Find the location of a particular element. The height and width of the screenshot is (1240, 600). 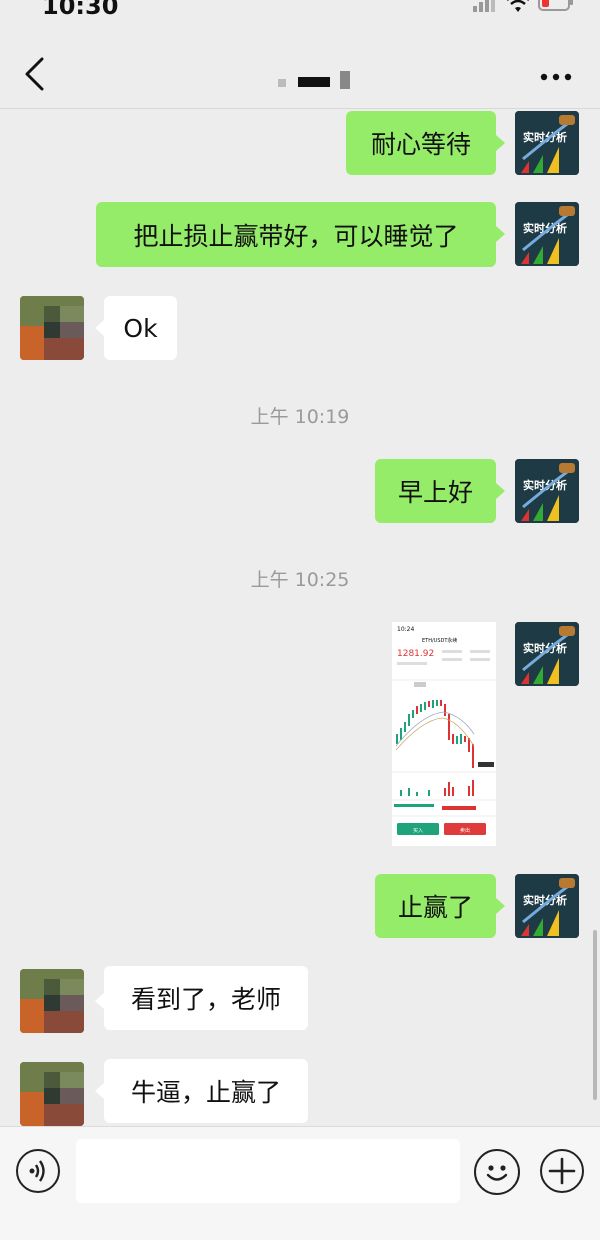

emoji-icon is located at coordinates (497, 1172).